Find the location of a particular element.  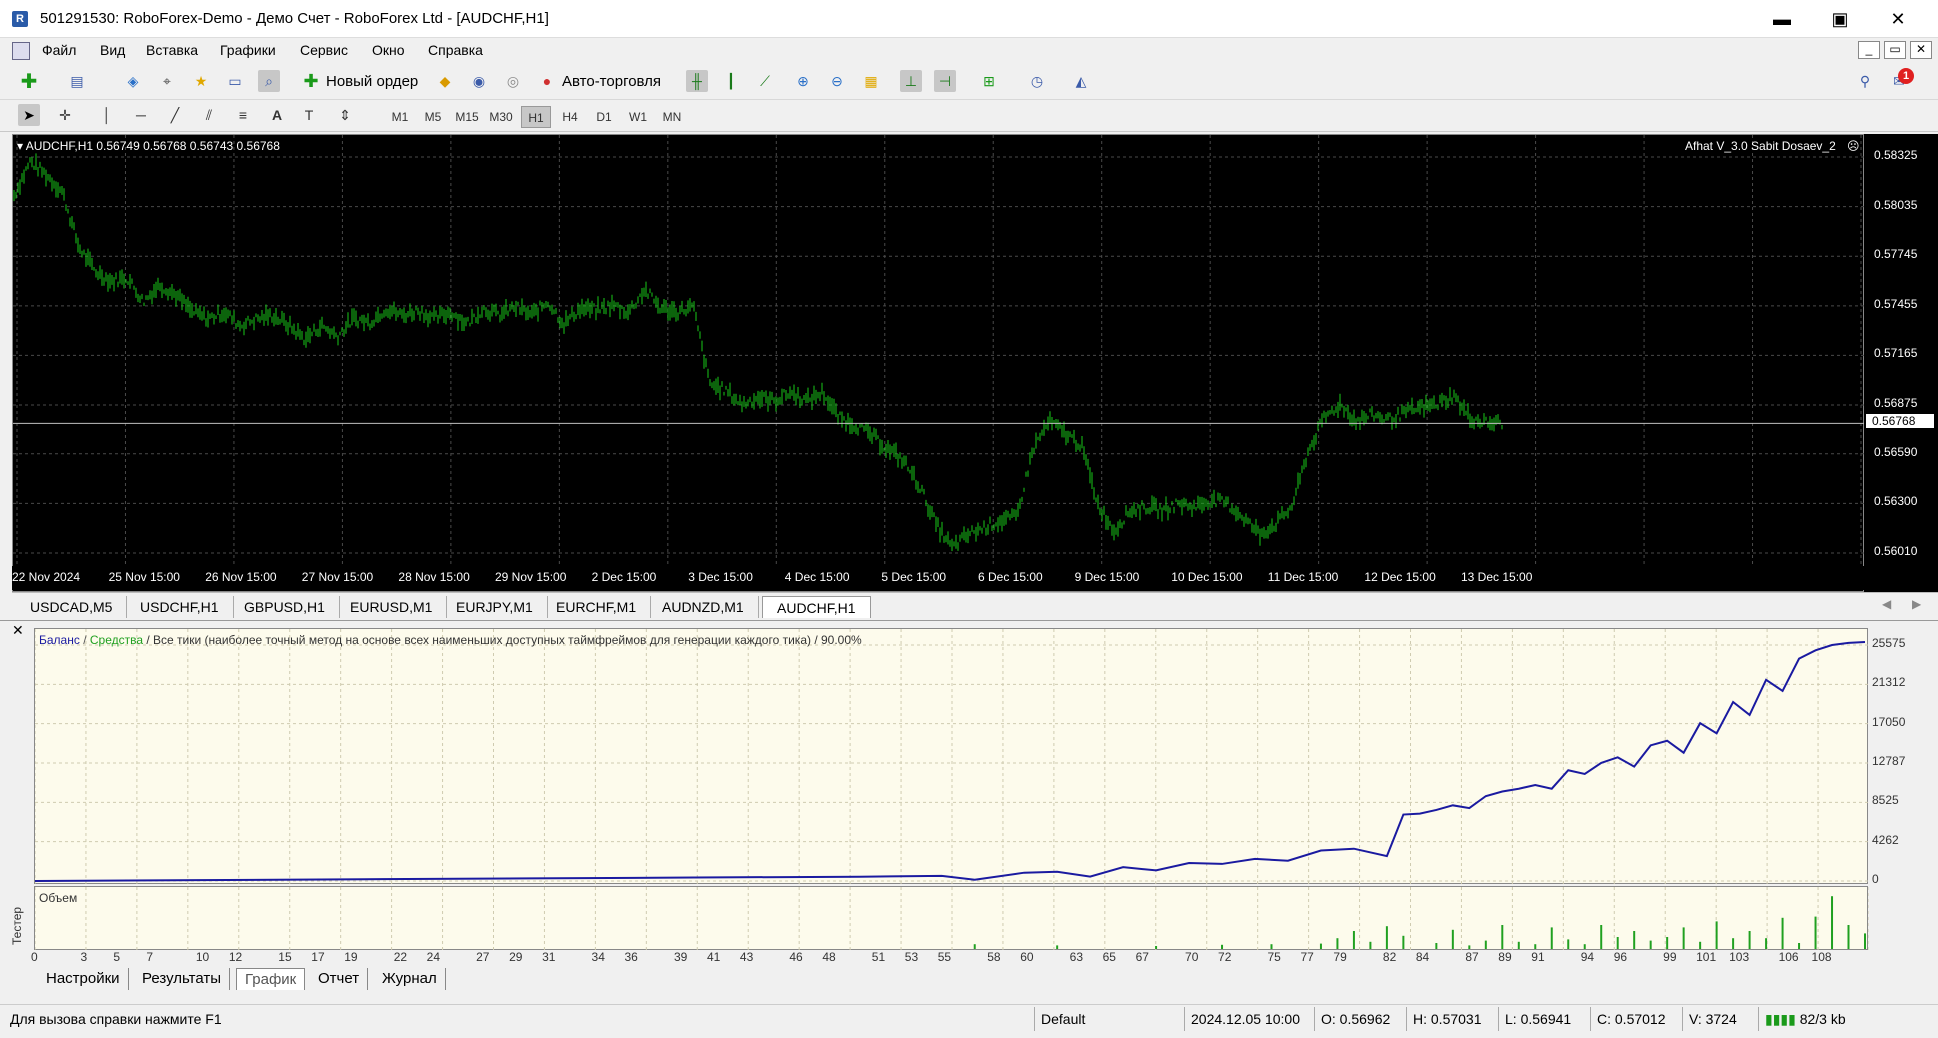

chart-tab-usdcad: USDCAD,M5 is located at coordinates (72, 607).